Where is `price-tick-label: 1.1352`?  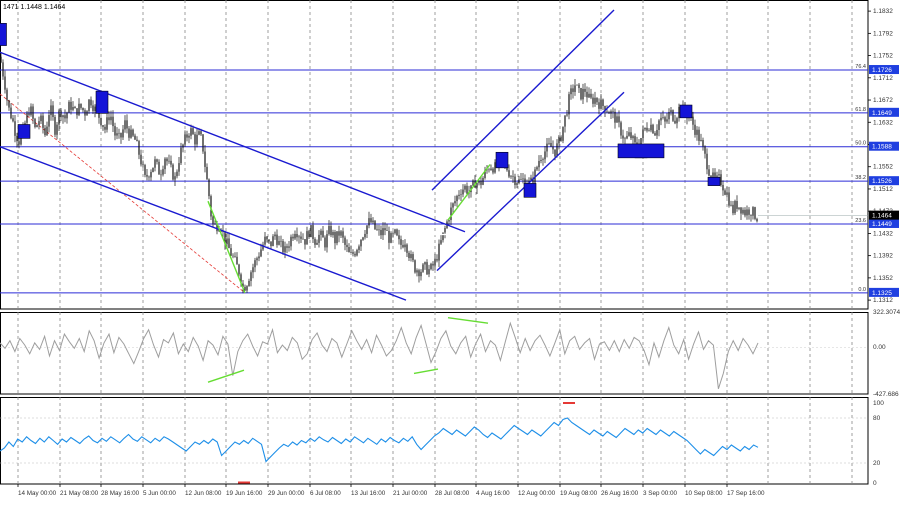
price-tick-label: 1.1352 is located at coordinates (883, 278).